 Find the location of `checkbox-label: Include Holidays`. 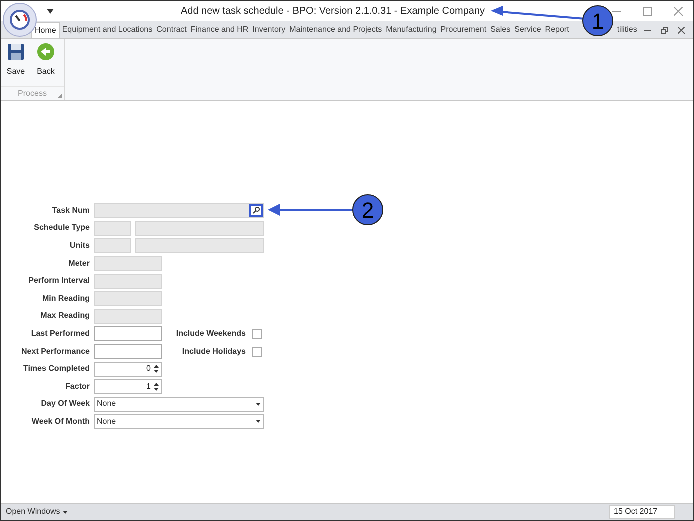

checkbox-label: Include Holidays is located at coordinates (213, 352).